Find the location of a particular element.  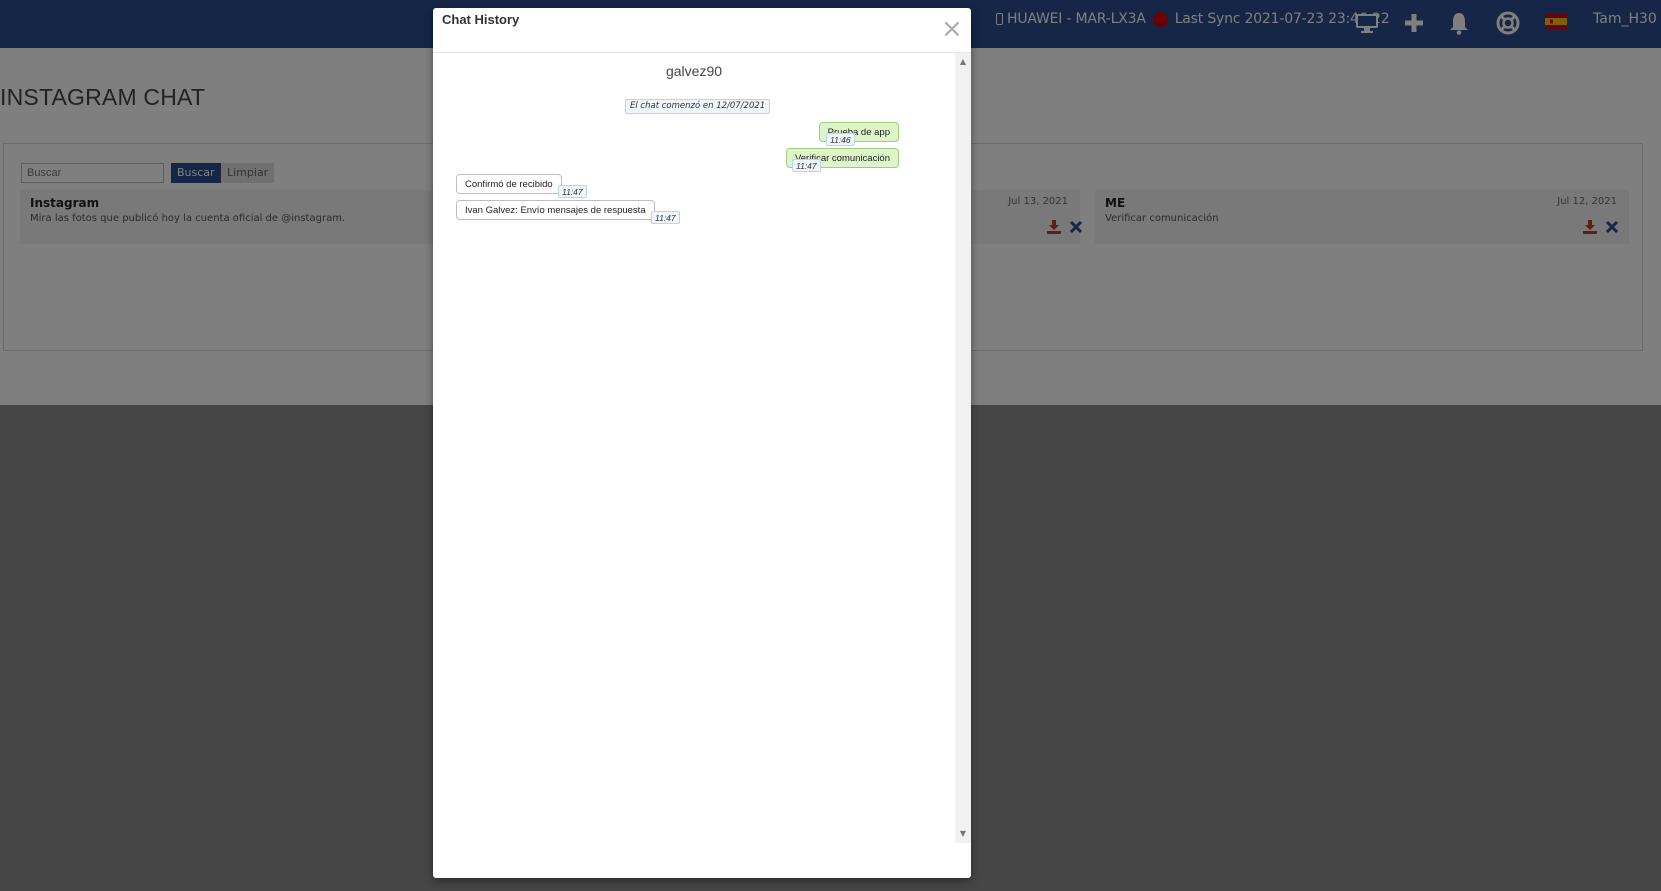

message-time: 11:46 is located at coordinates (840, 139).